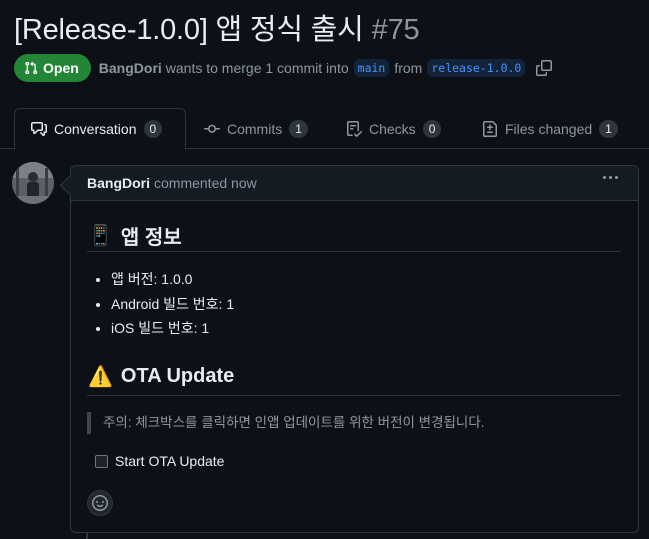 The width and height of the screenshot is (649, 539). Describe the element at coordinates (100, 503) in the screenshot. I see `smiley-icon` at that location.